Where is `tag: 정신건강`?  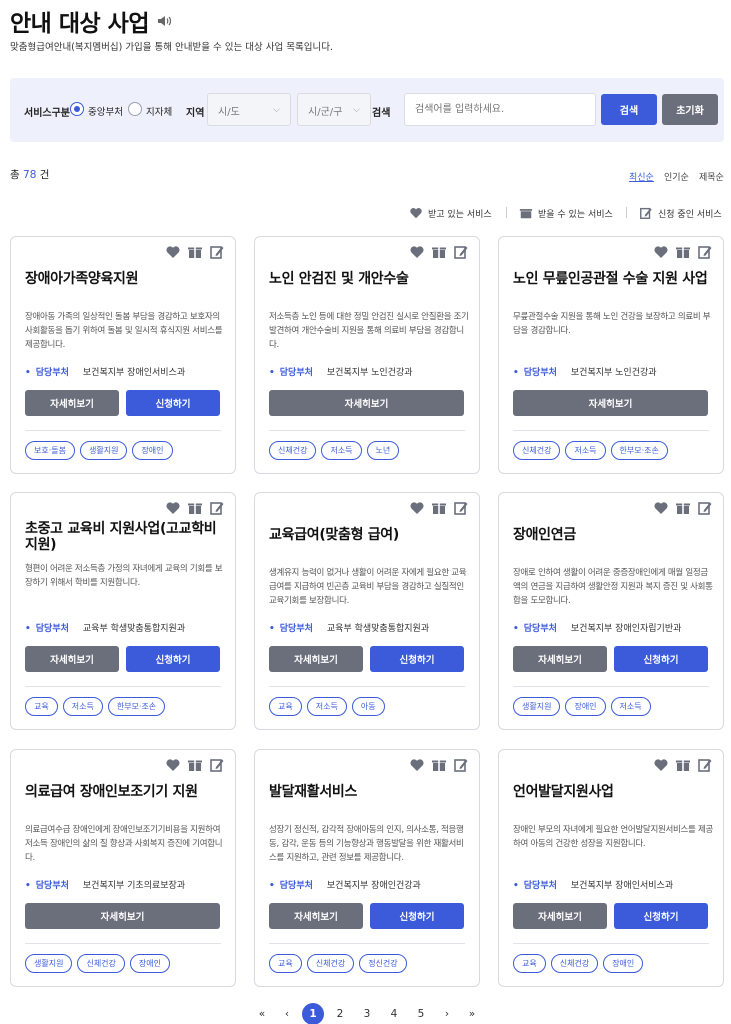 tag: 정신건강 is located at coordinates (383, 963).